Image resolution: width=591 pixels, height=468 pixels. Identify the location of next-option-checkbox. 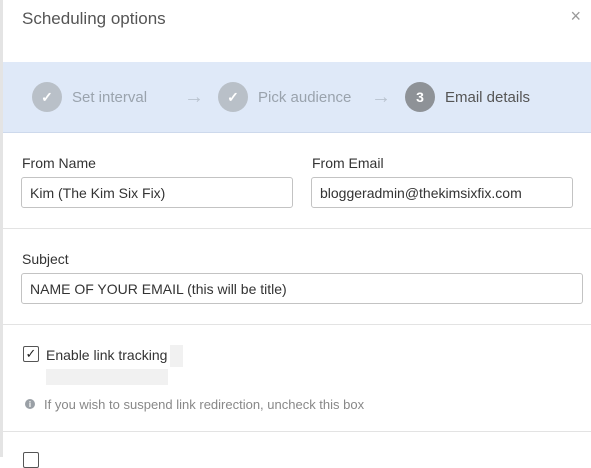
(31, 460).